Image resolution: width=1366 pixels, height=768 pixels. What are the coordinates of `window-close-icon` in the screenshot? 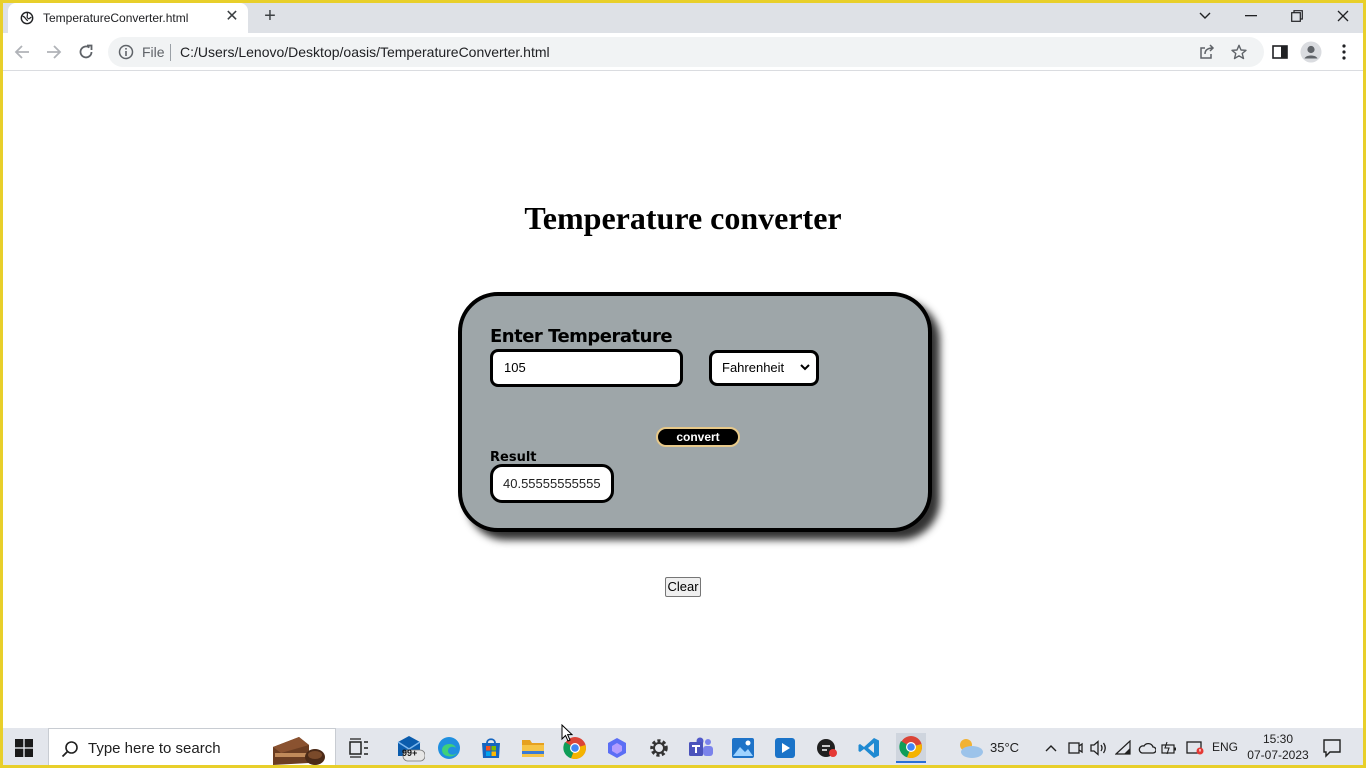 It's located at (1343, 16).